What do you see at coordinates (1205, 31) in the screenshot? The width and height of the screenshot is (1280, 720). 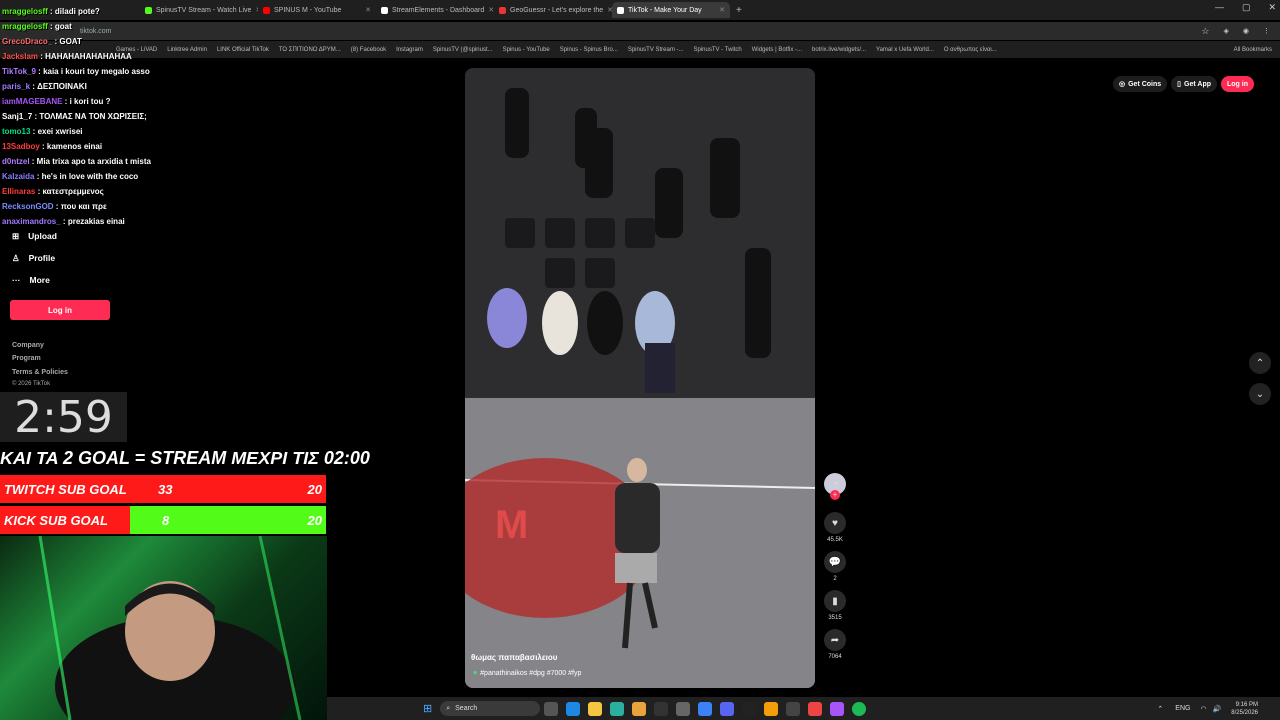 I see `star-icon: ☆` at bounding box center [1205, 31].